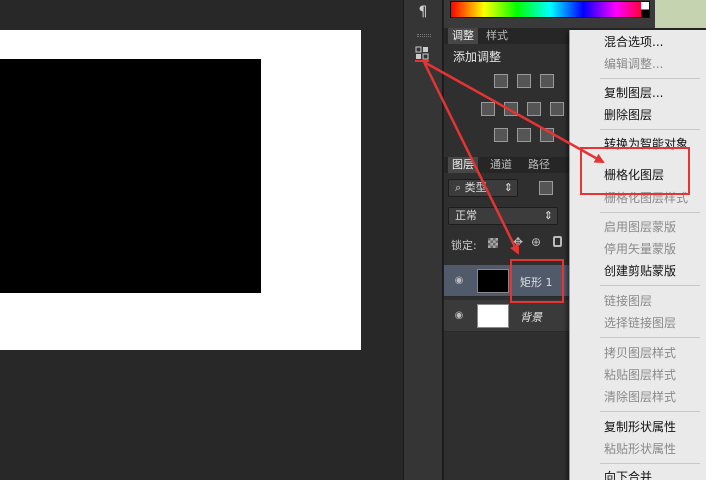 The height and width of the screenshot is (480, 706). I want to click on layer-row-background: ◉ 背景, so click(506, 316).